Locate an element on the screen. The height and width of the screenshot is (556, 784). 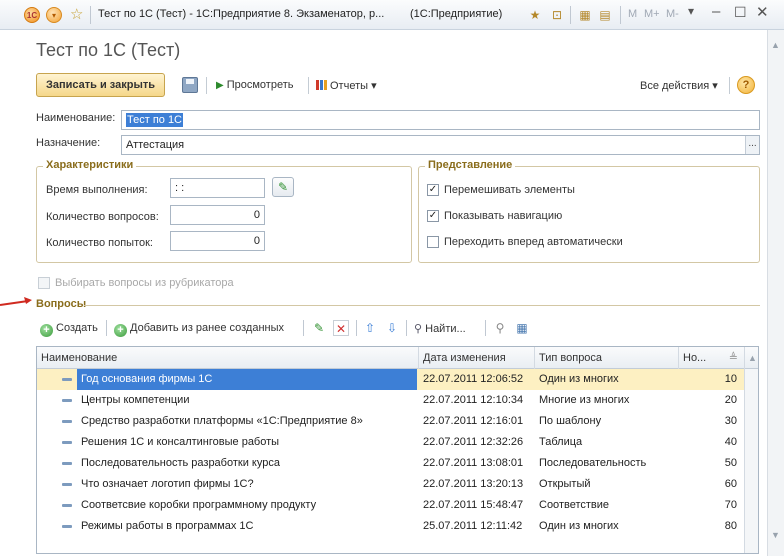
question-number-cell: 20 is located at coordinates (730, 400).